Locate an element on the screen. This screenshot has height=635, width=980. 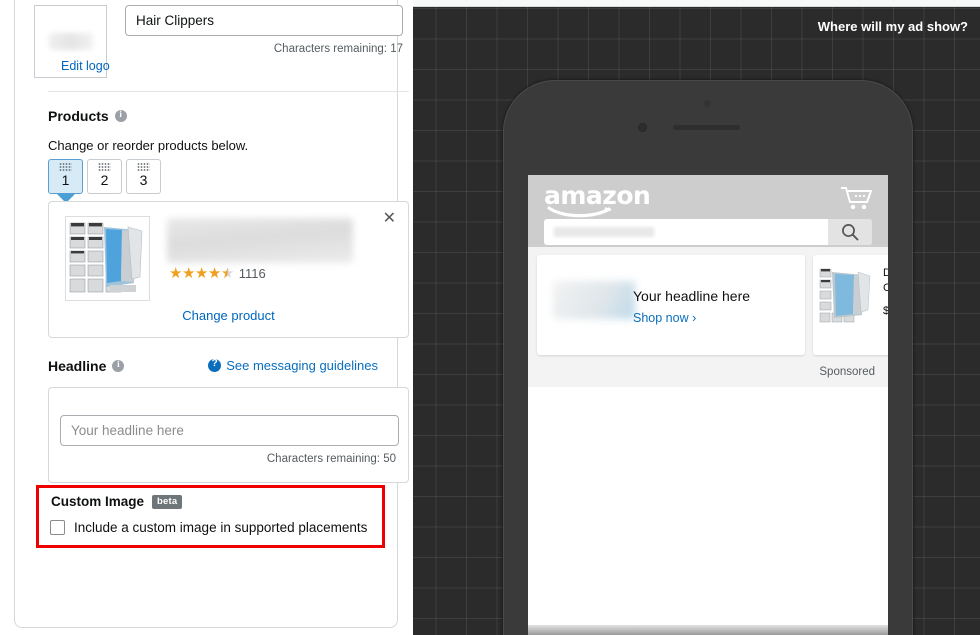
amazon-search-bar is located at coordinates (708, 232).